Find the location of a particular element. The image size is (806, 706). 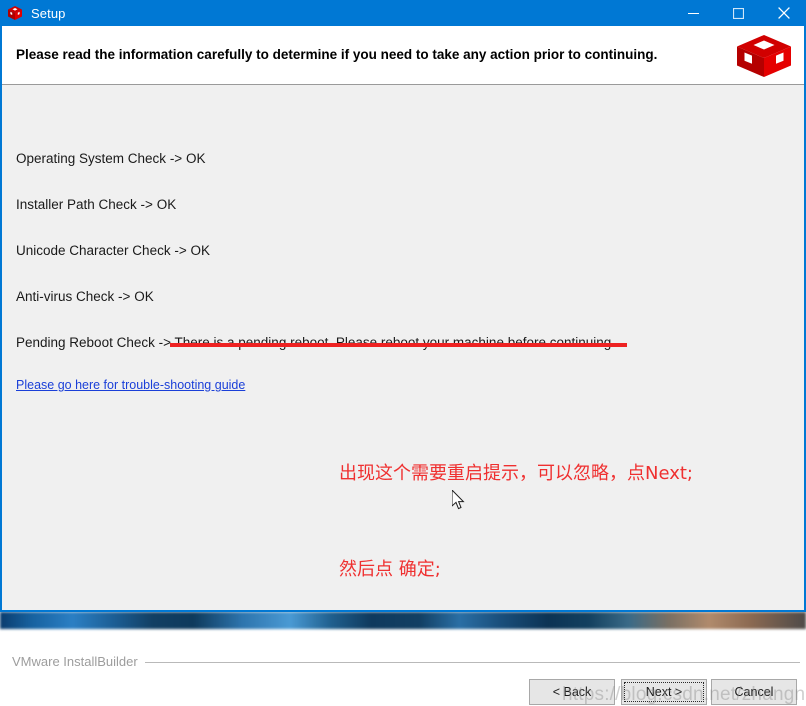

check-label: Installer Path Check -> is located at coordinates (84, 204).